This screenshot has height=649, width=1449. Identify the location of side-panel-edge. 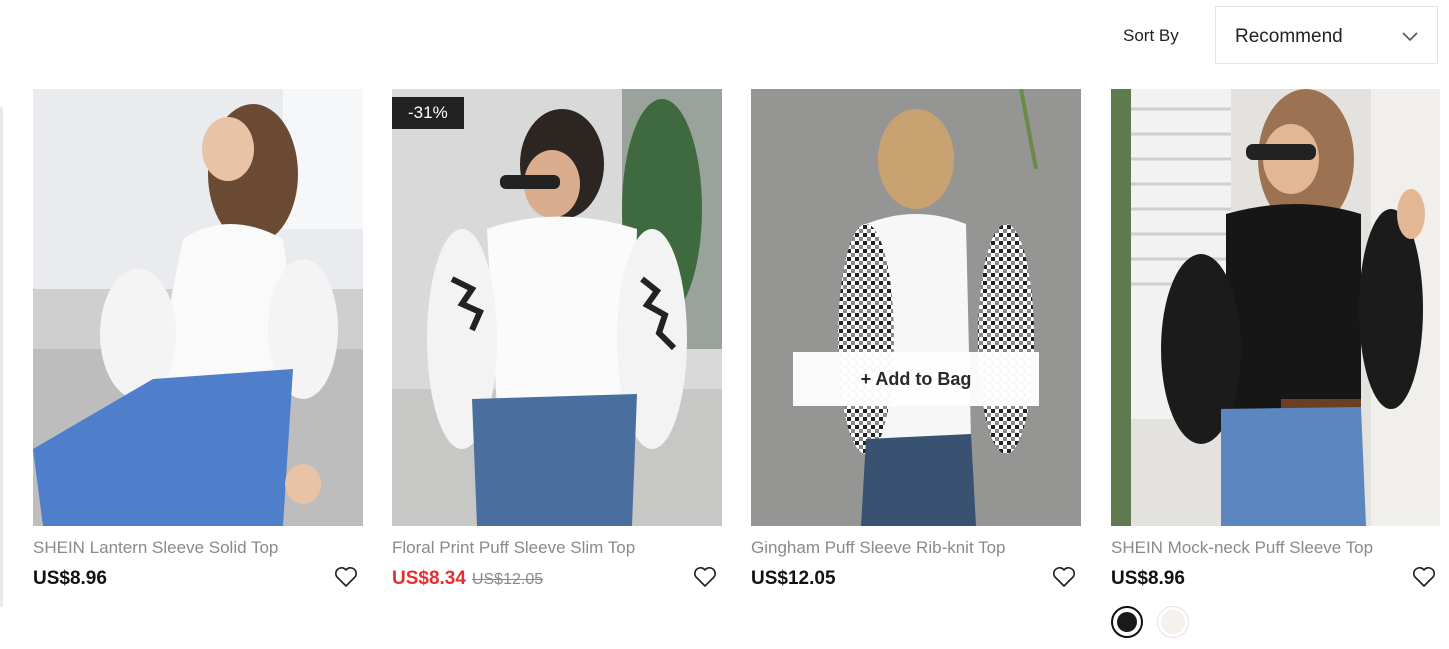
(1, 357).